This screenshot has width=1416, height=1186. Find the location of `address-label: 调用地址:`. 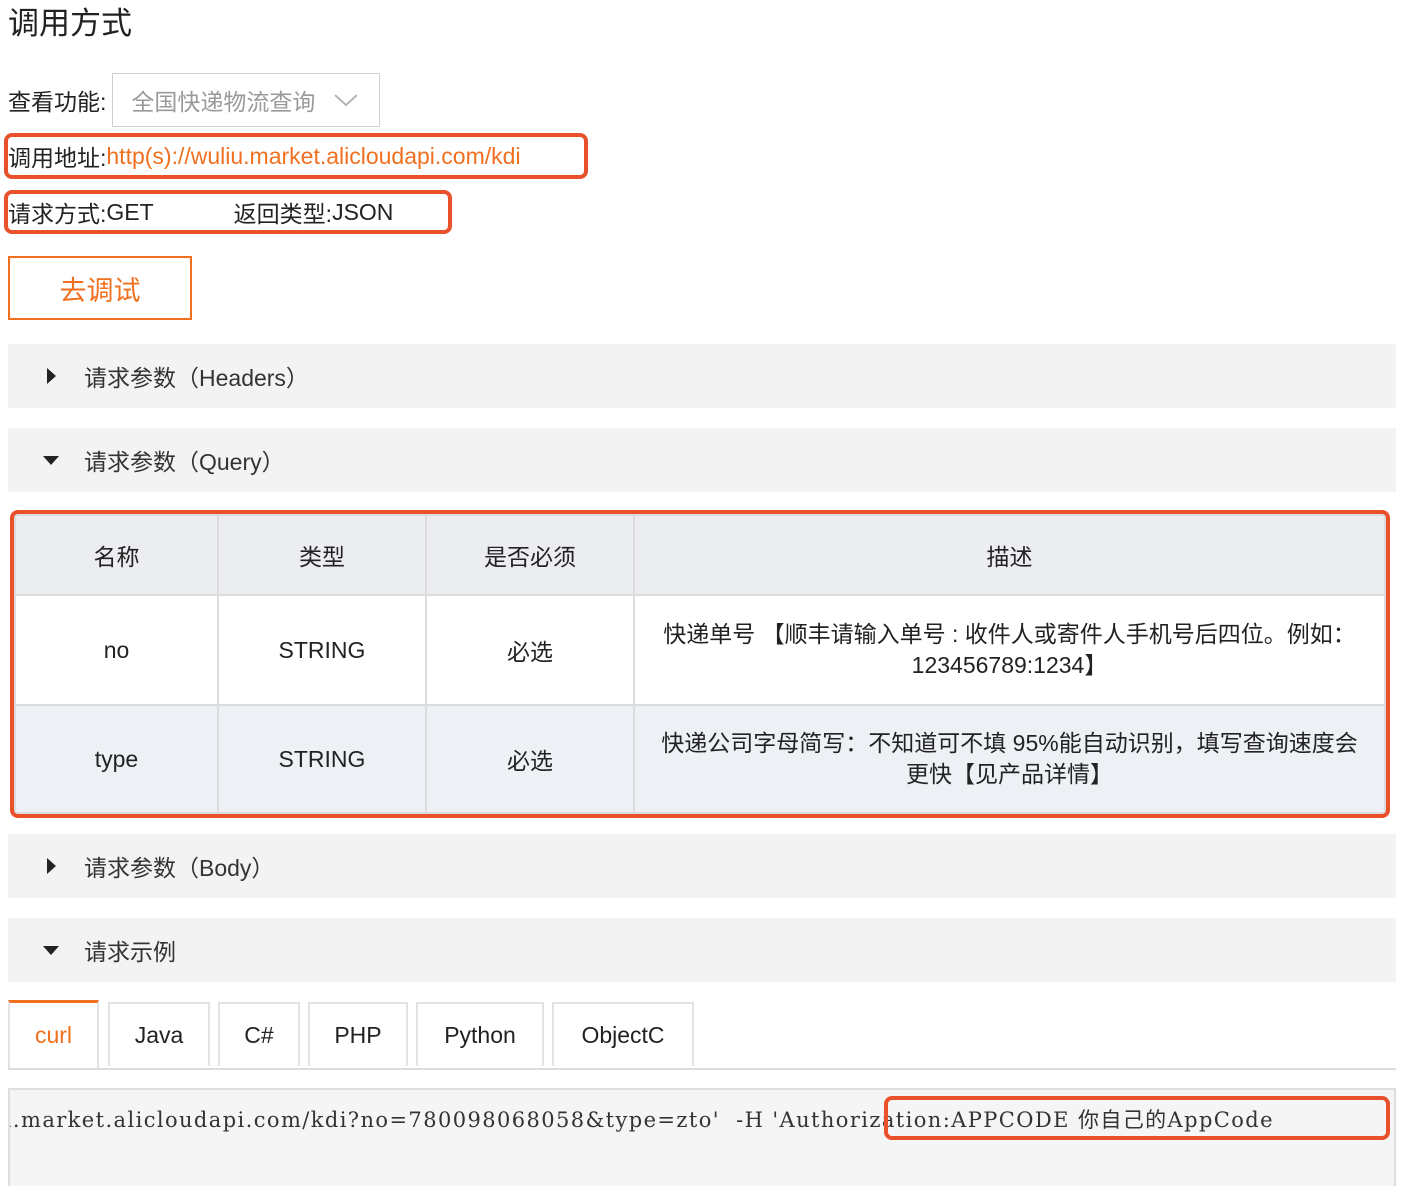

address-label: 调用地址: is located at coordinates (57, 158).